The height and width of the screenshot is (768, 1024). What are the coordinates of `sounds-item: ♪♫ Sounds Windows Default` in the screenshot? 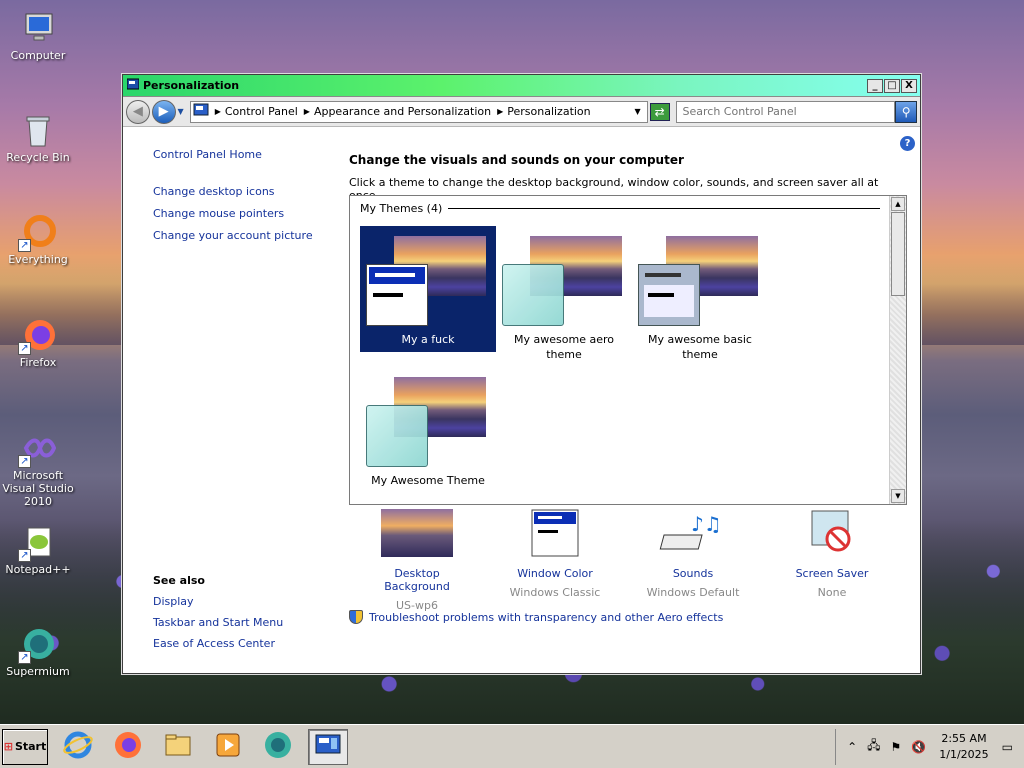 It's located at (693, 554).